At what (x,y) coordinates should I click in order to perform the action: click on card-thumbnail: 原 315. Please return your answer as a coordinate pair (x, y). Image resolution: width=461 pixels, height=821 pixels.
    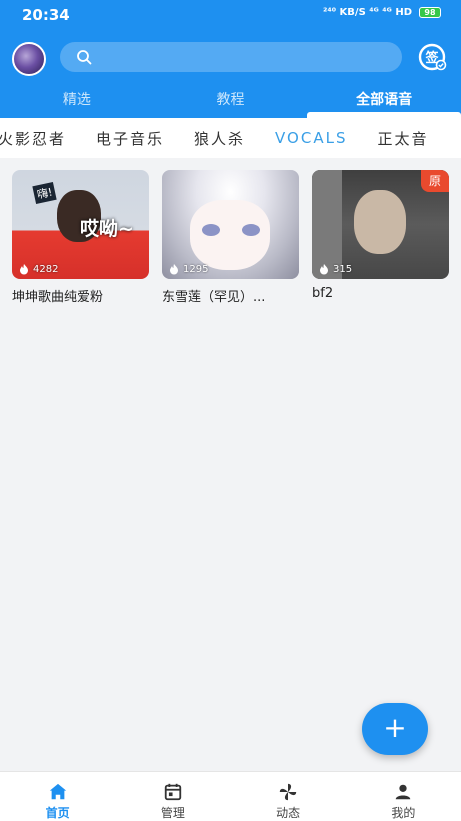
    Looking at the image, I should click on (380, 224).